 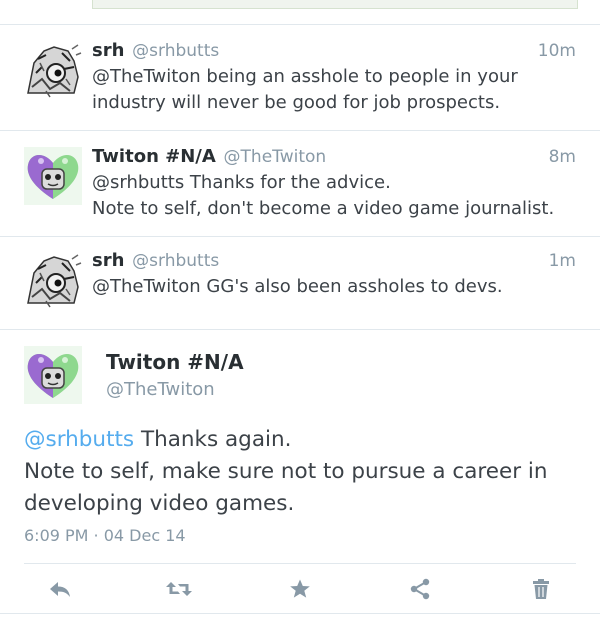 I want to click on tweet-actions-bar, so click(x=300, y=588).